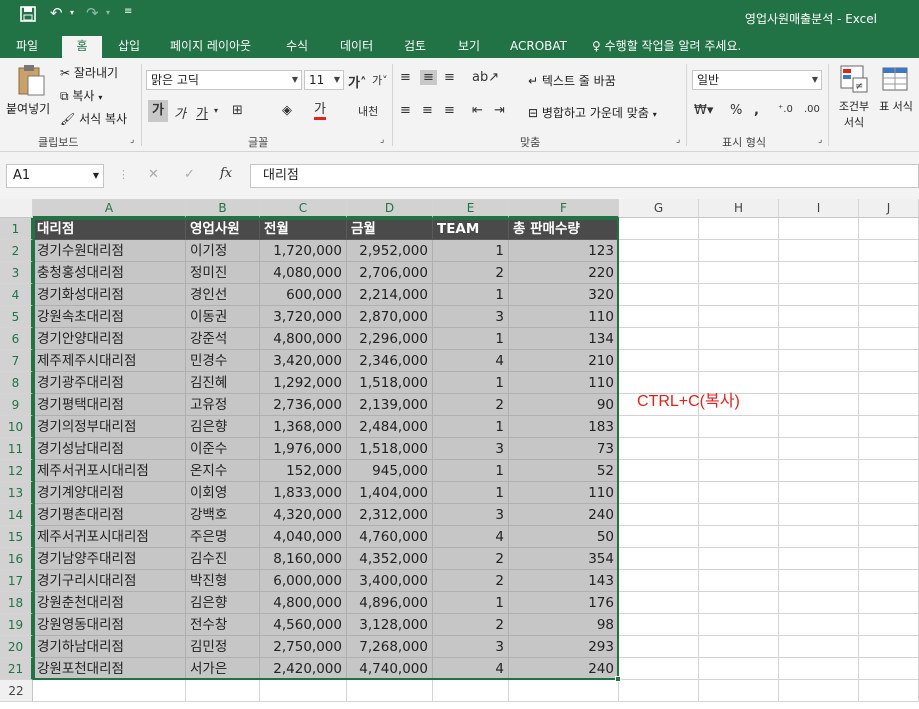 This screenshot has width=919, height=709. I want to click on row-header-13: 13, so click(16, 493).